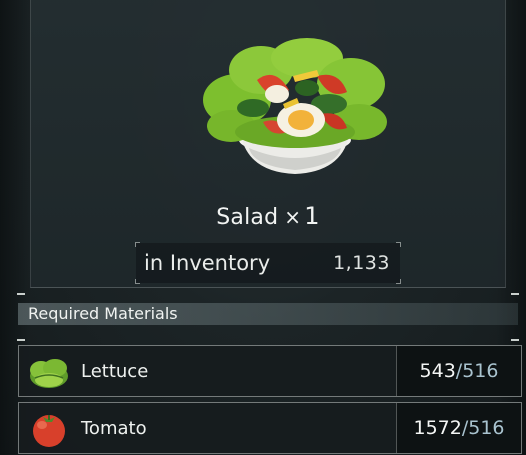  Describe the element at coordinates (312, 216) in the screenshot. I see `item-quantity: 1` at that location.